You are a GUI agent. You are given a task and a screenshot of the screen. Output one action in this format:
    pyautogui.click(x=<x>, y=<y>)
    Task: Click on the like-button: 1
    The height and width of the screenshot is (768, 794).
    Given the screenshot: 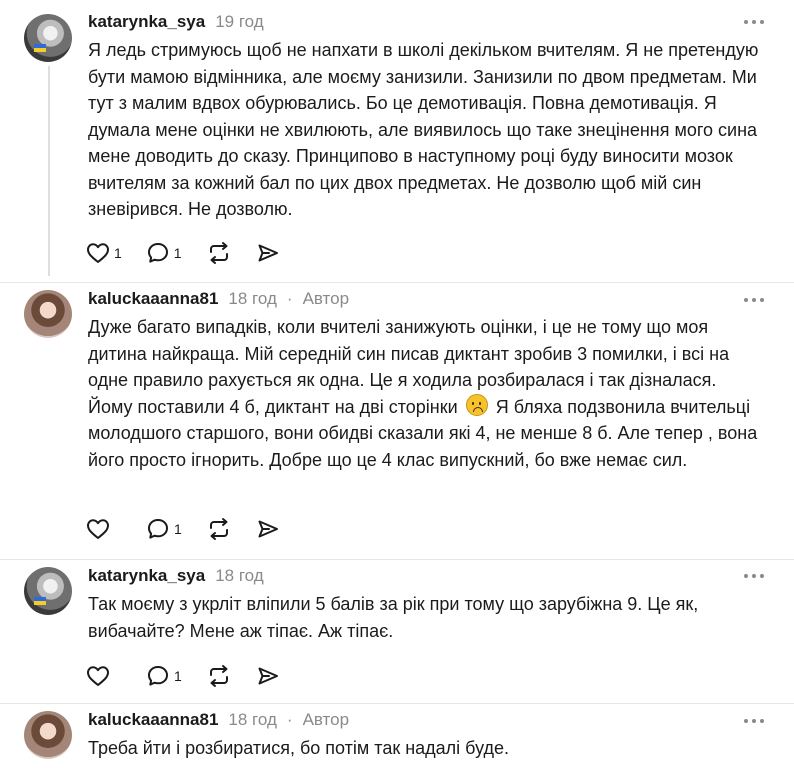 What is the action you would take?
    pyautogui.click(x=104, y=253)
    